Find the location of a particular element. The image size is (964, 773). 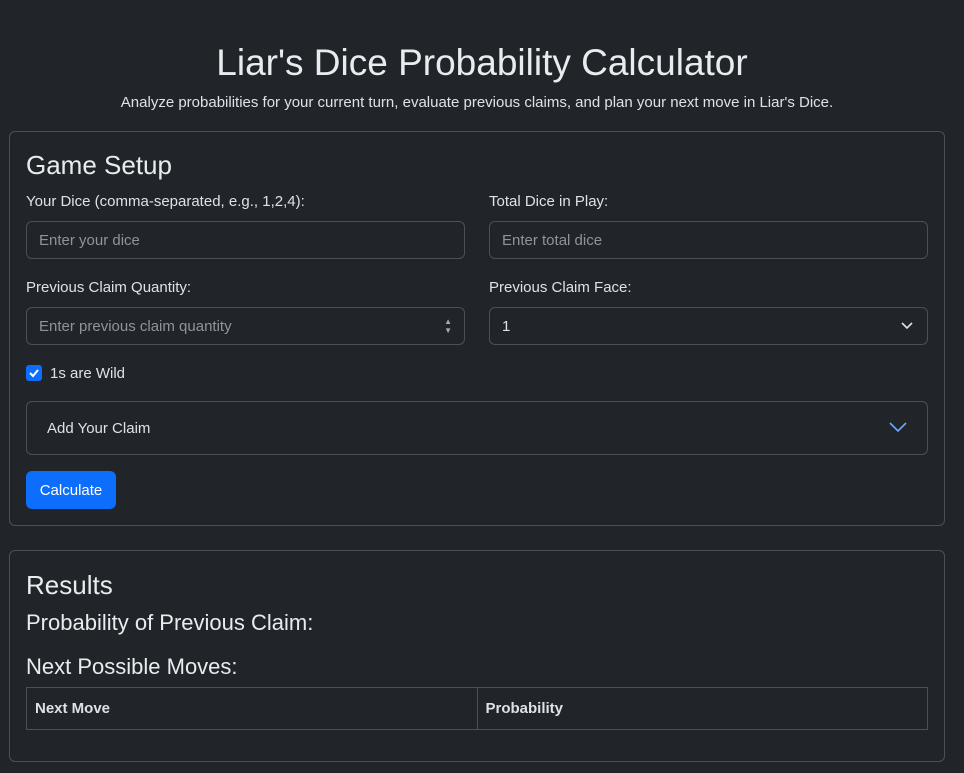

prev-qty-label: Previous Claim Quantity: is located at coordinates (109, 287).